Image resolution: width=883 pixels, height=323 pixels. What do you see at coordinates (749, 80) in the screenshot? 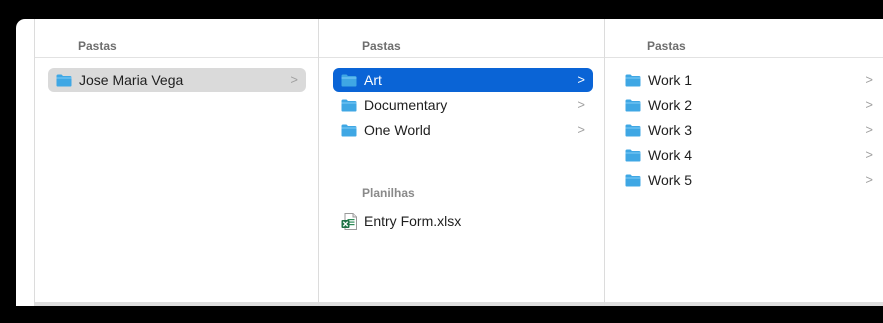
I see `folder-row-work-1: Work 1 >` at bounding box center [749, 80].